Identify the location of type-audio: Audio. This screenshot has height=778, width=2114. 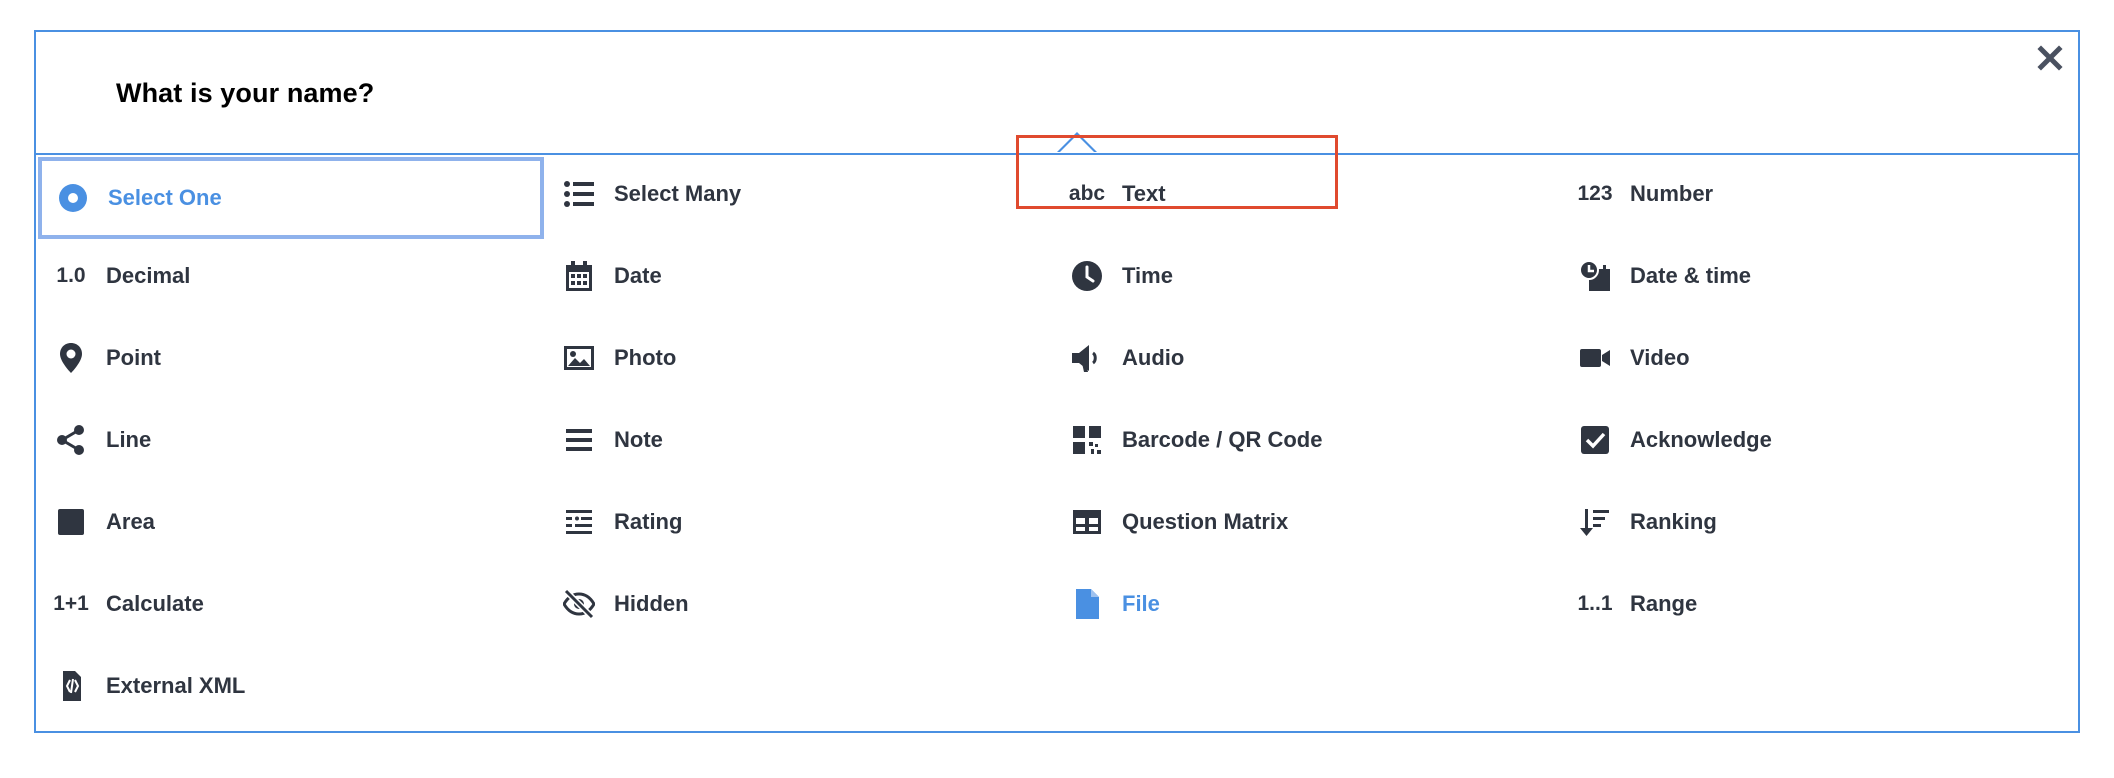
(1306, 358).